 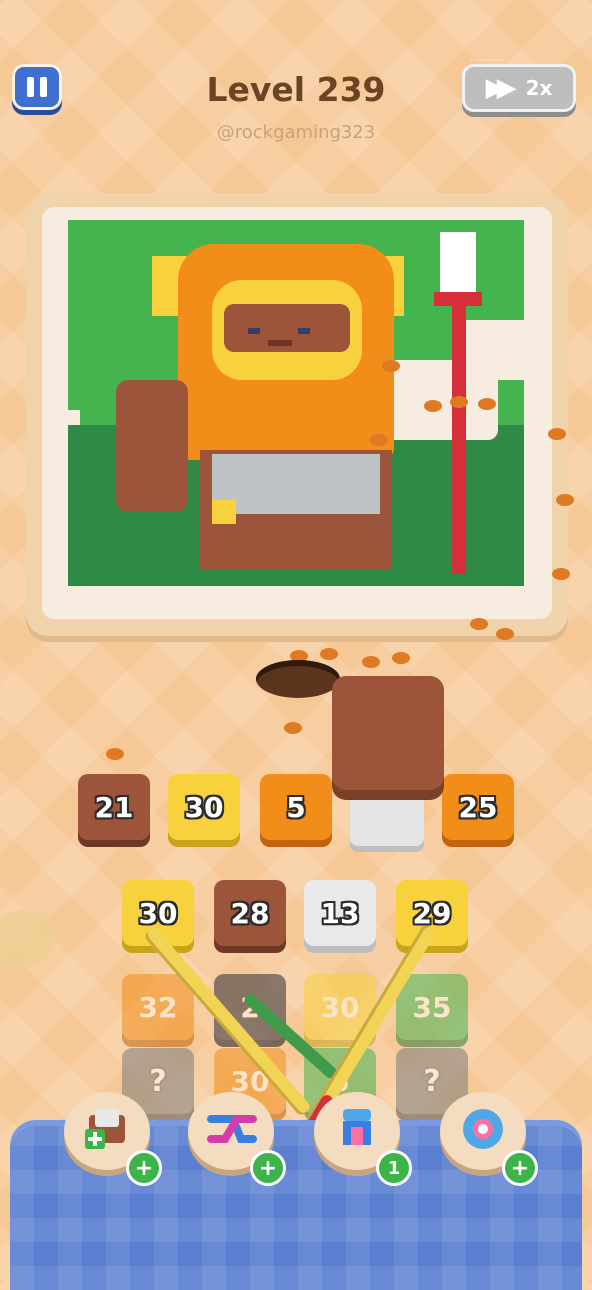 I want to click on speed-label: 2x, so click(x=539, y=88).